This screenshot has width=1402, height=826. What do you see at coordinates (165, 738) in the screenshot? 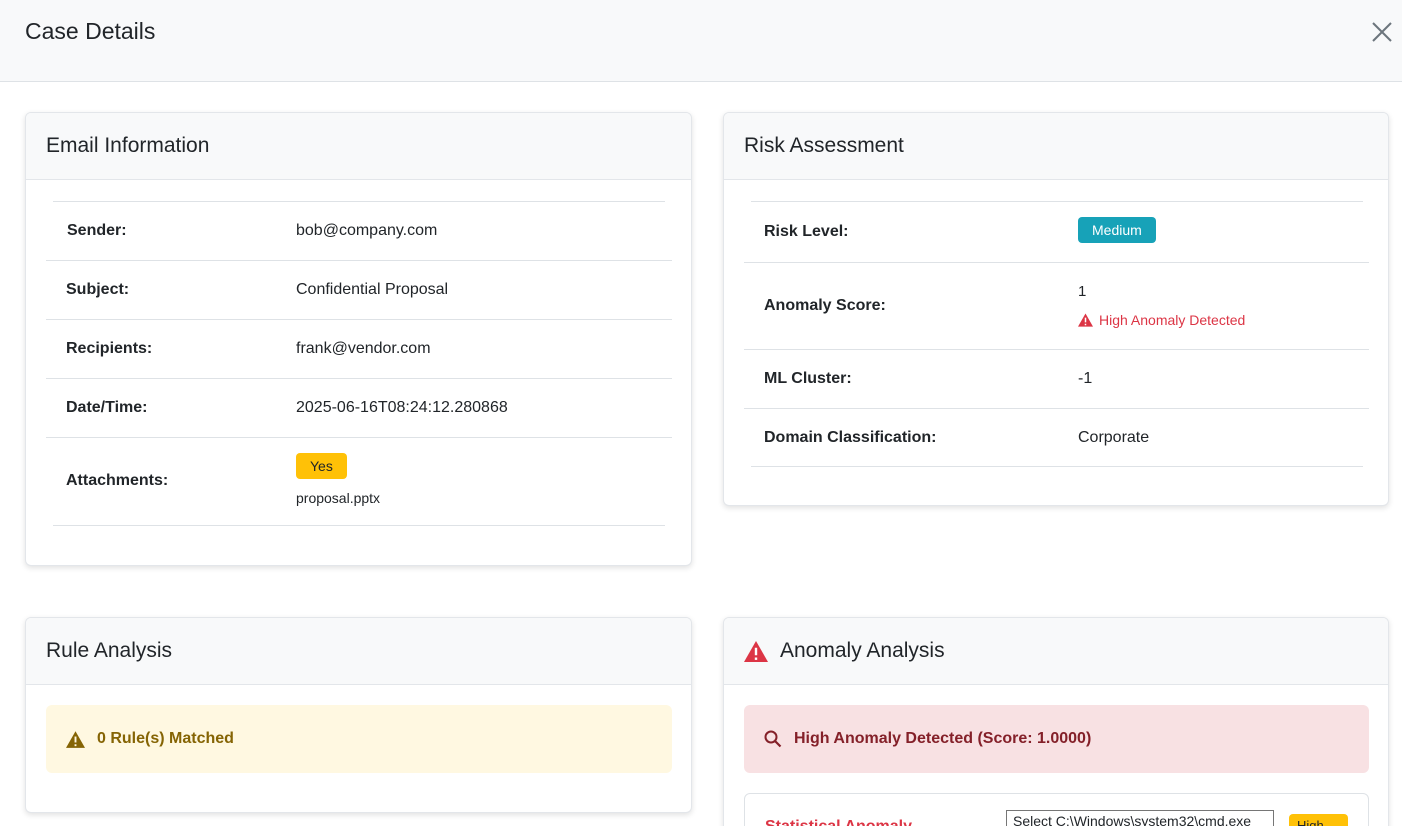
I see `rules-matched-text: 0 Rule(s) Matched` at bounding box center [165, 738].